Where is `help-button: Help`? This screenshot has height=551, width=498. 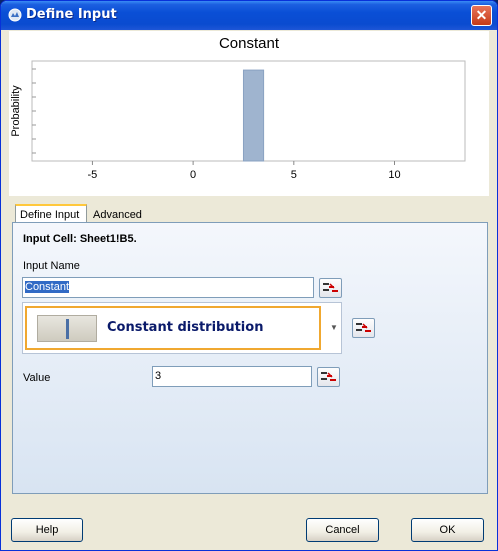 help-button: Help is located at coordinates (47, 530).